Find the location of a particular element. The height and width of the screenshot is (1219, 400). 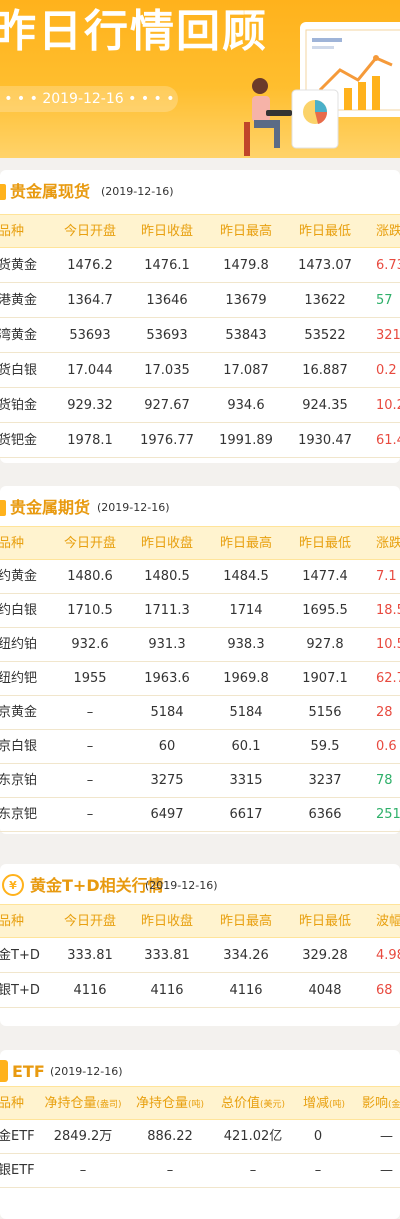

instrument-name: 东京钯 is located at coordinates (19, 814).